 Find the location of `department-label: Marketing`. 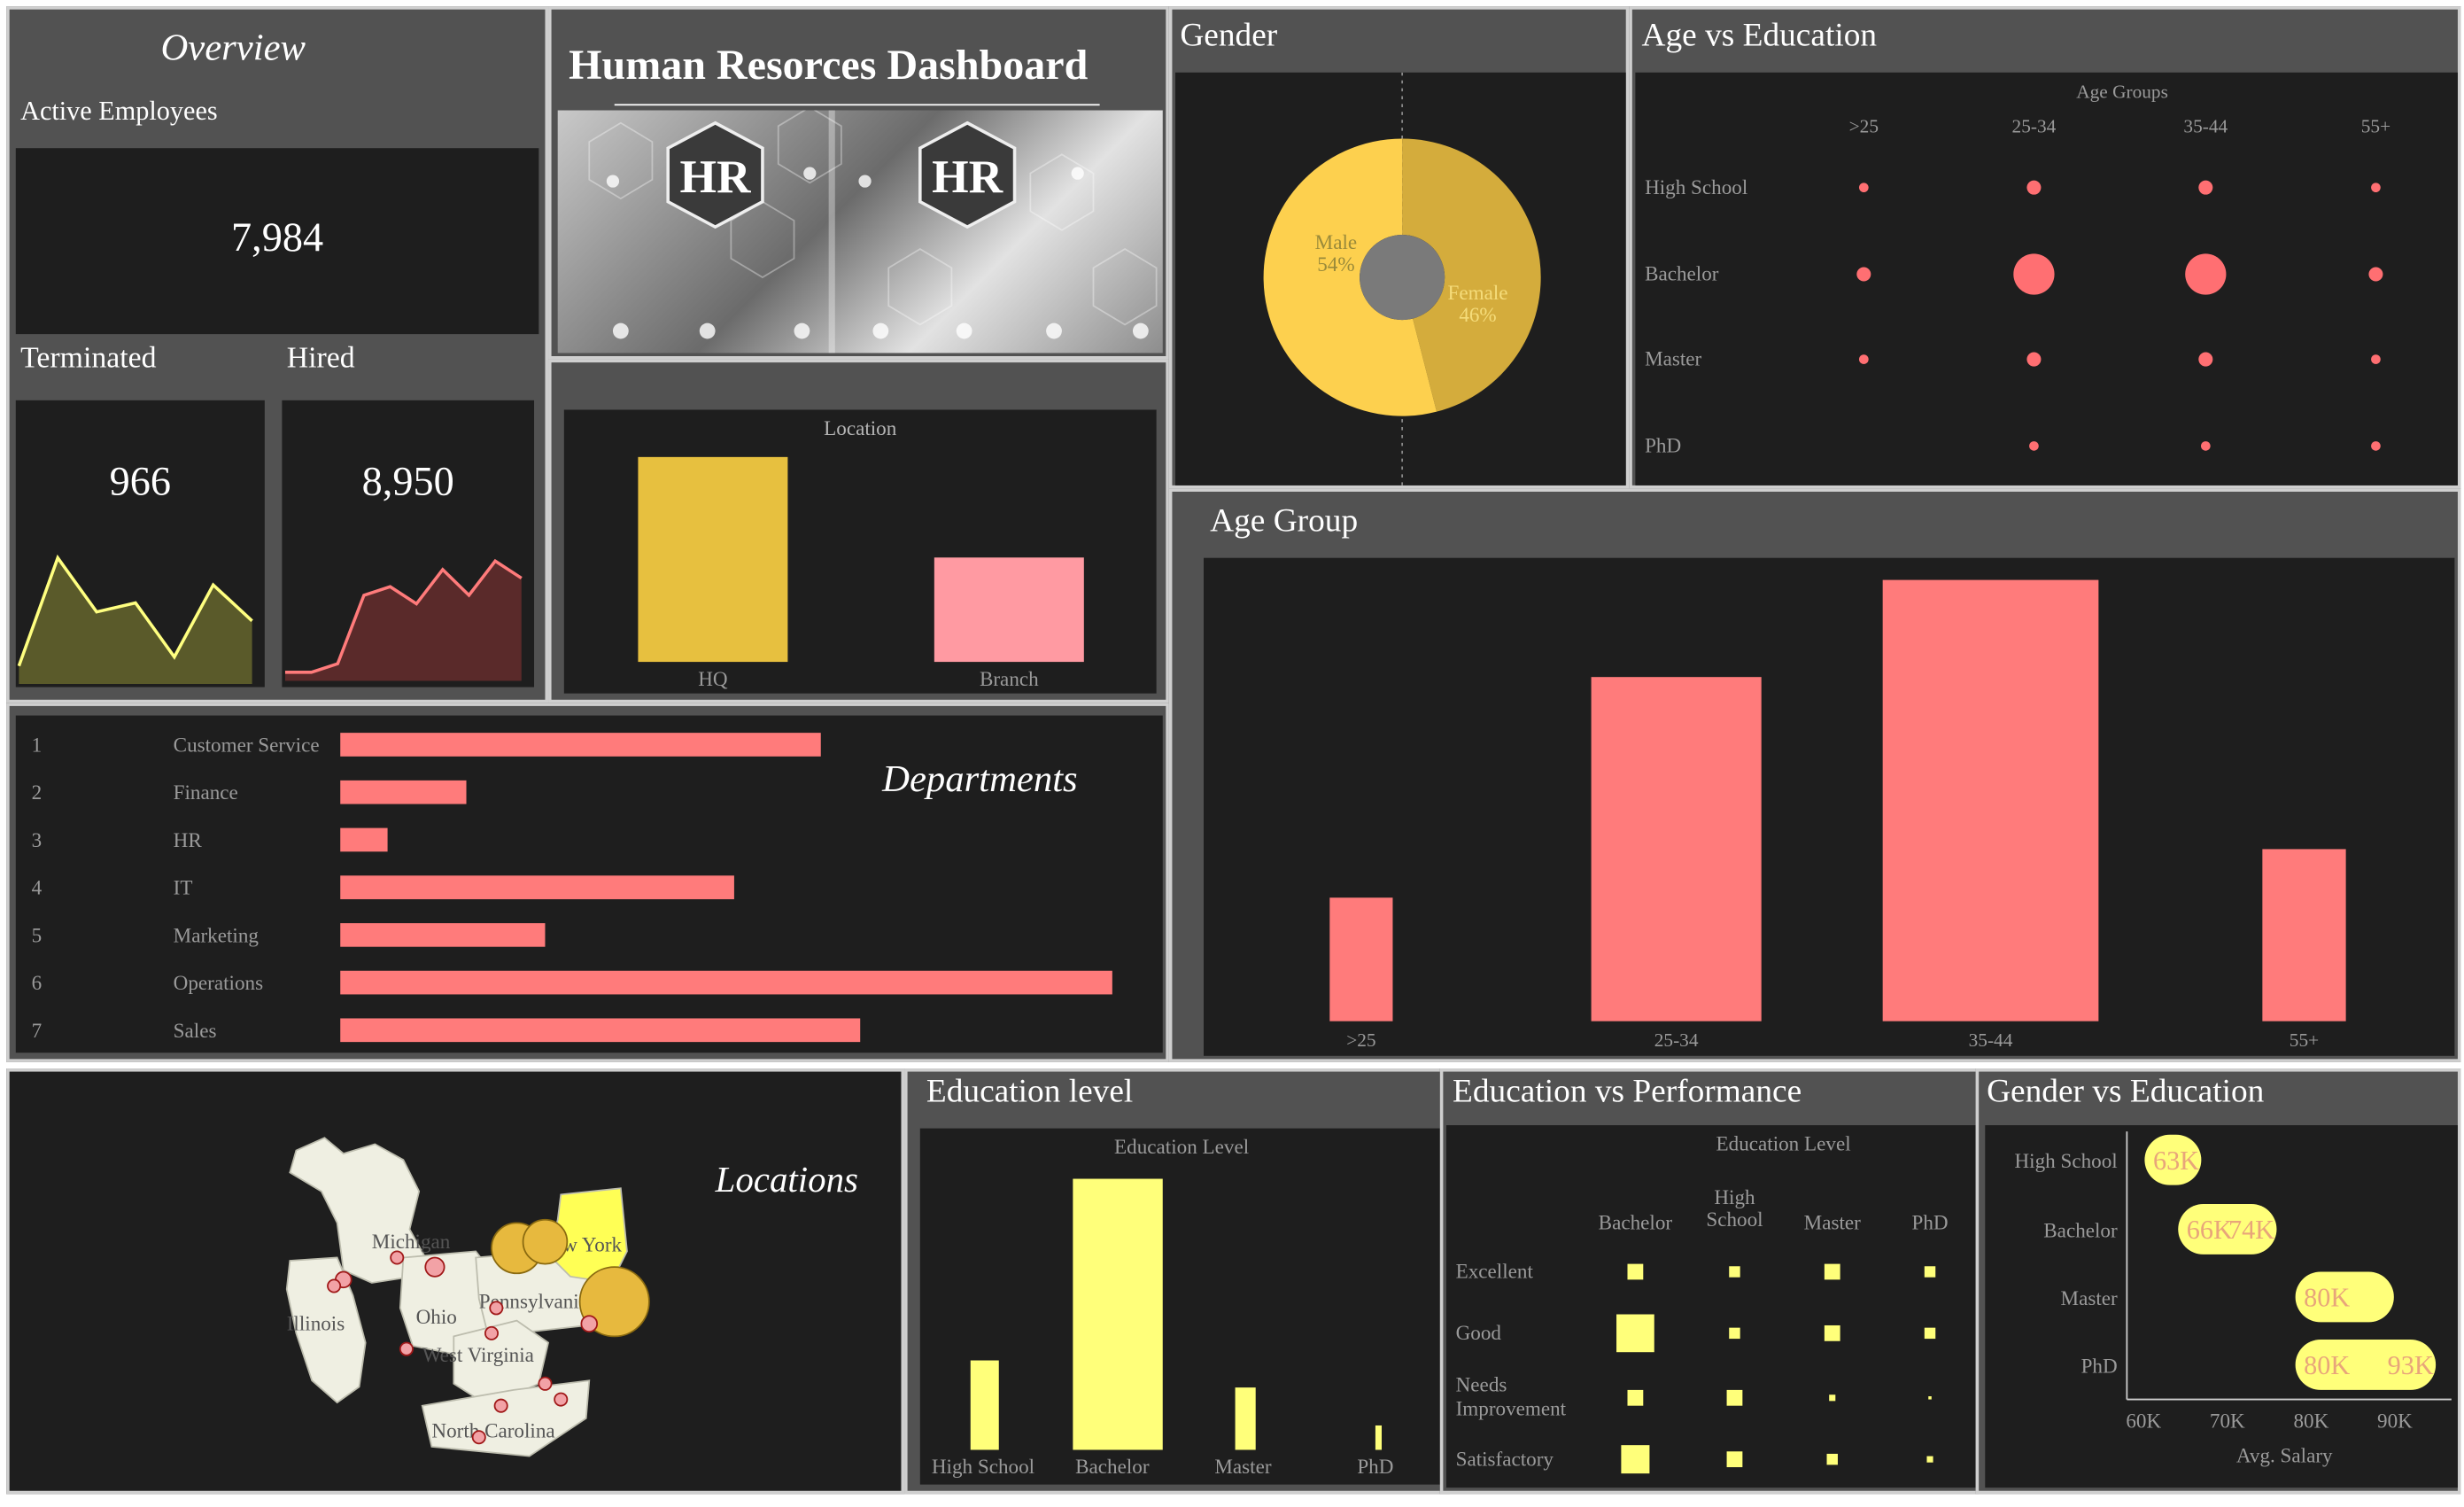

department-label: Marketing is located at coordinates (217, 936).